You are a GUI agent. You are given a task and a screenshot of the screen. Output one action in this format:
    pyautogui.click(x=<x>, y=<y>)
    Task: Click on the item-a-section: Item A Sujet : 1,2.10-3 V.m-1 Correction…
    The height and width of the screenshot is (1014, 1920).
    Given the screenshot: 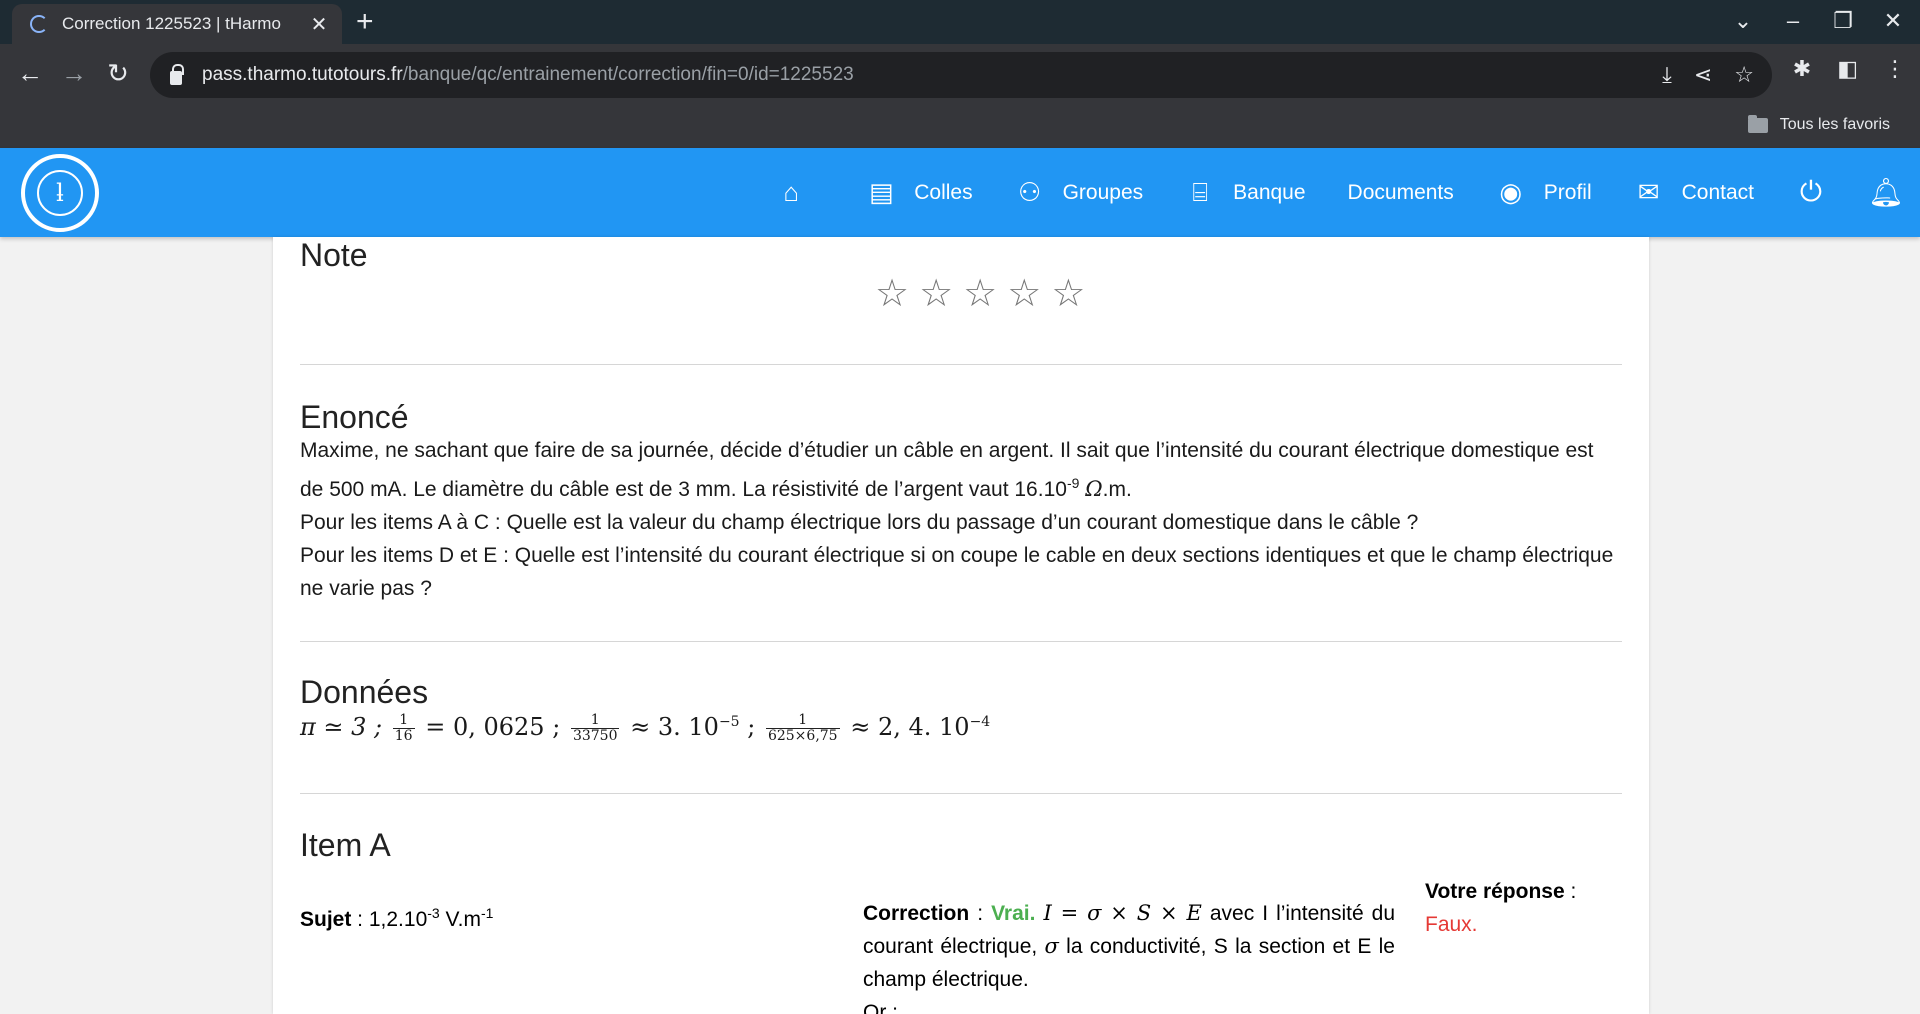 What is the action you would take?
    pyautogui.click(x=961, y=920)
    